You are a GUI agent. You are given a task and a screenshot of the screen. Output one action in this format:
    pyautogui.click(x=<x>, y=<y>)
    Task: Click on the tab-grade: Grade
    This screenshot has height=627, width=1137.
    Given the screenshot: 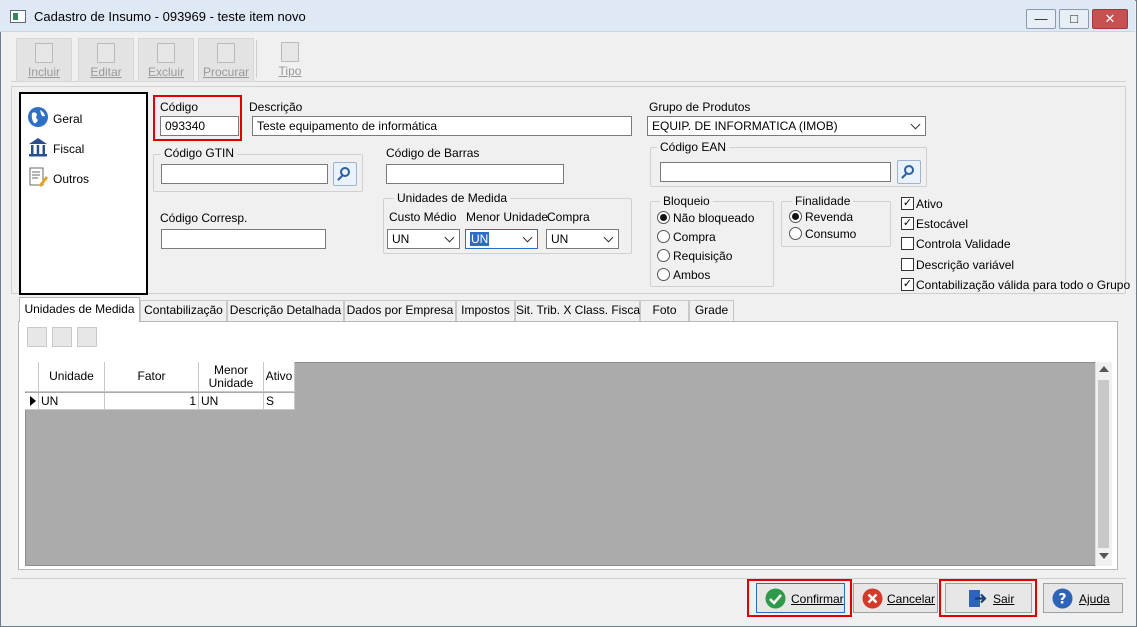 What is the action you would take?
    pyautogui.click(x=711, y=310)
    